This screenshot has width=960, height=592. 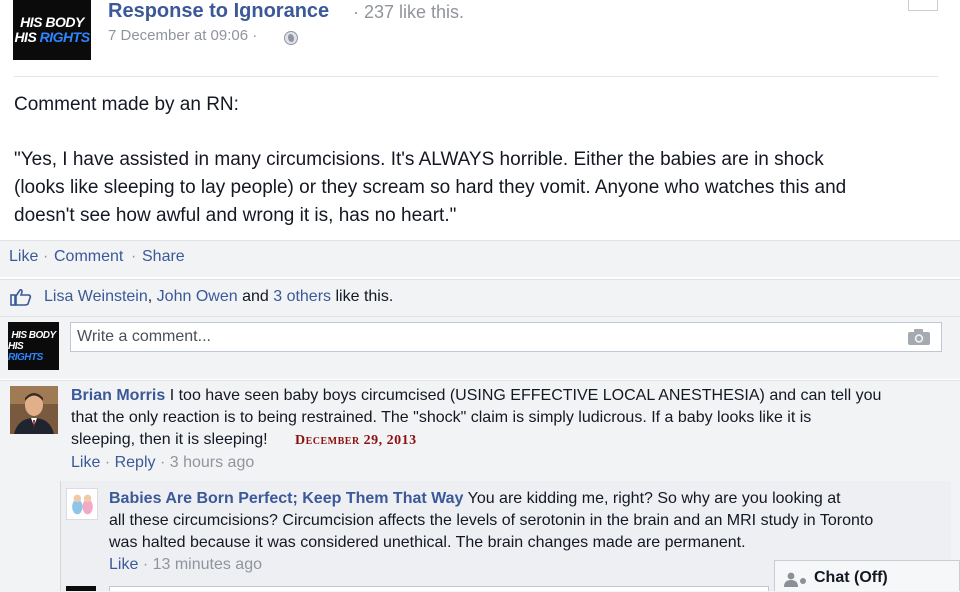 I want to click on globe-icon, so click(x=291, y=38).